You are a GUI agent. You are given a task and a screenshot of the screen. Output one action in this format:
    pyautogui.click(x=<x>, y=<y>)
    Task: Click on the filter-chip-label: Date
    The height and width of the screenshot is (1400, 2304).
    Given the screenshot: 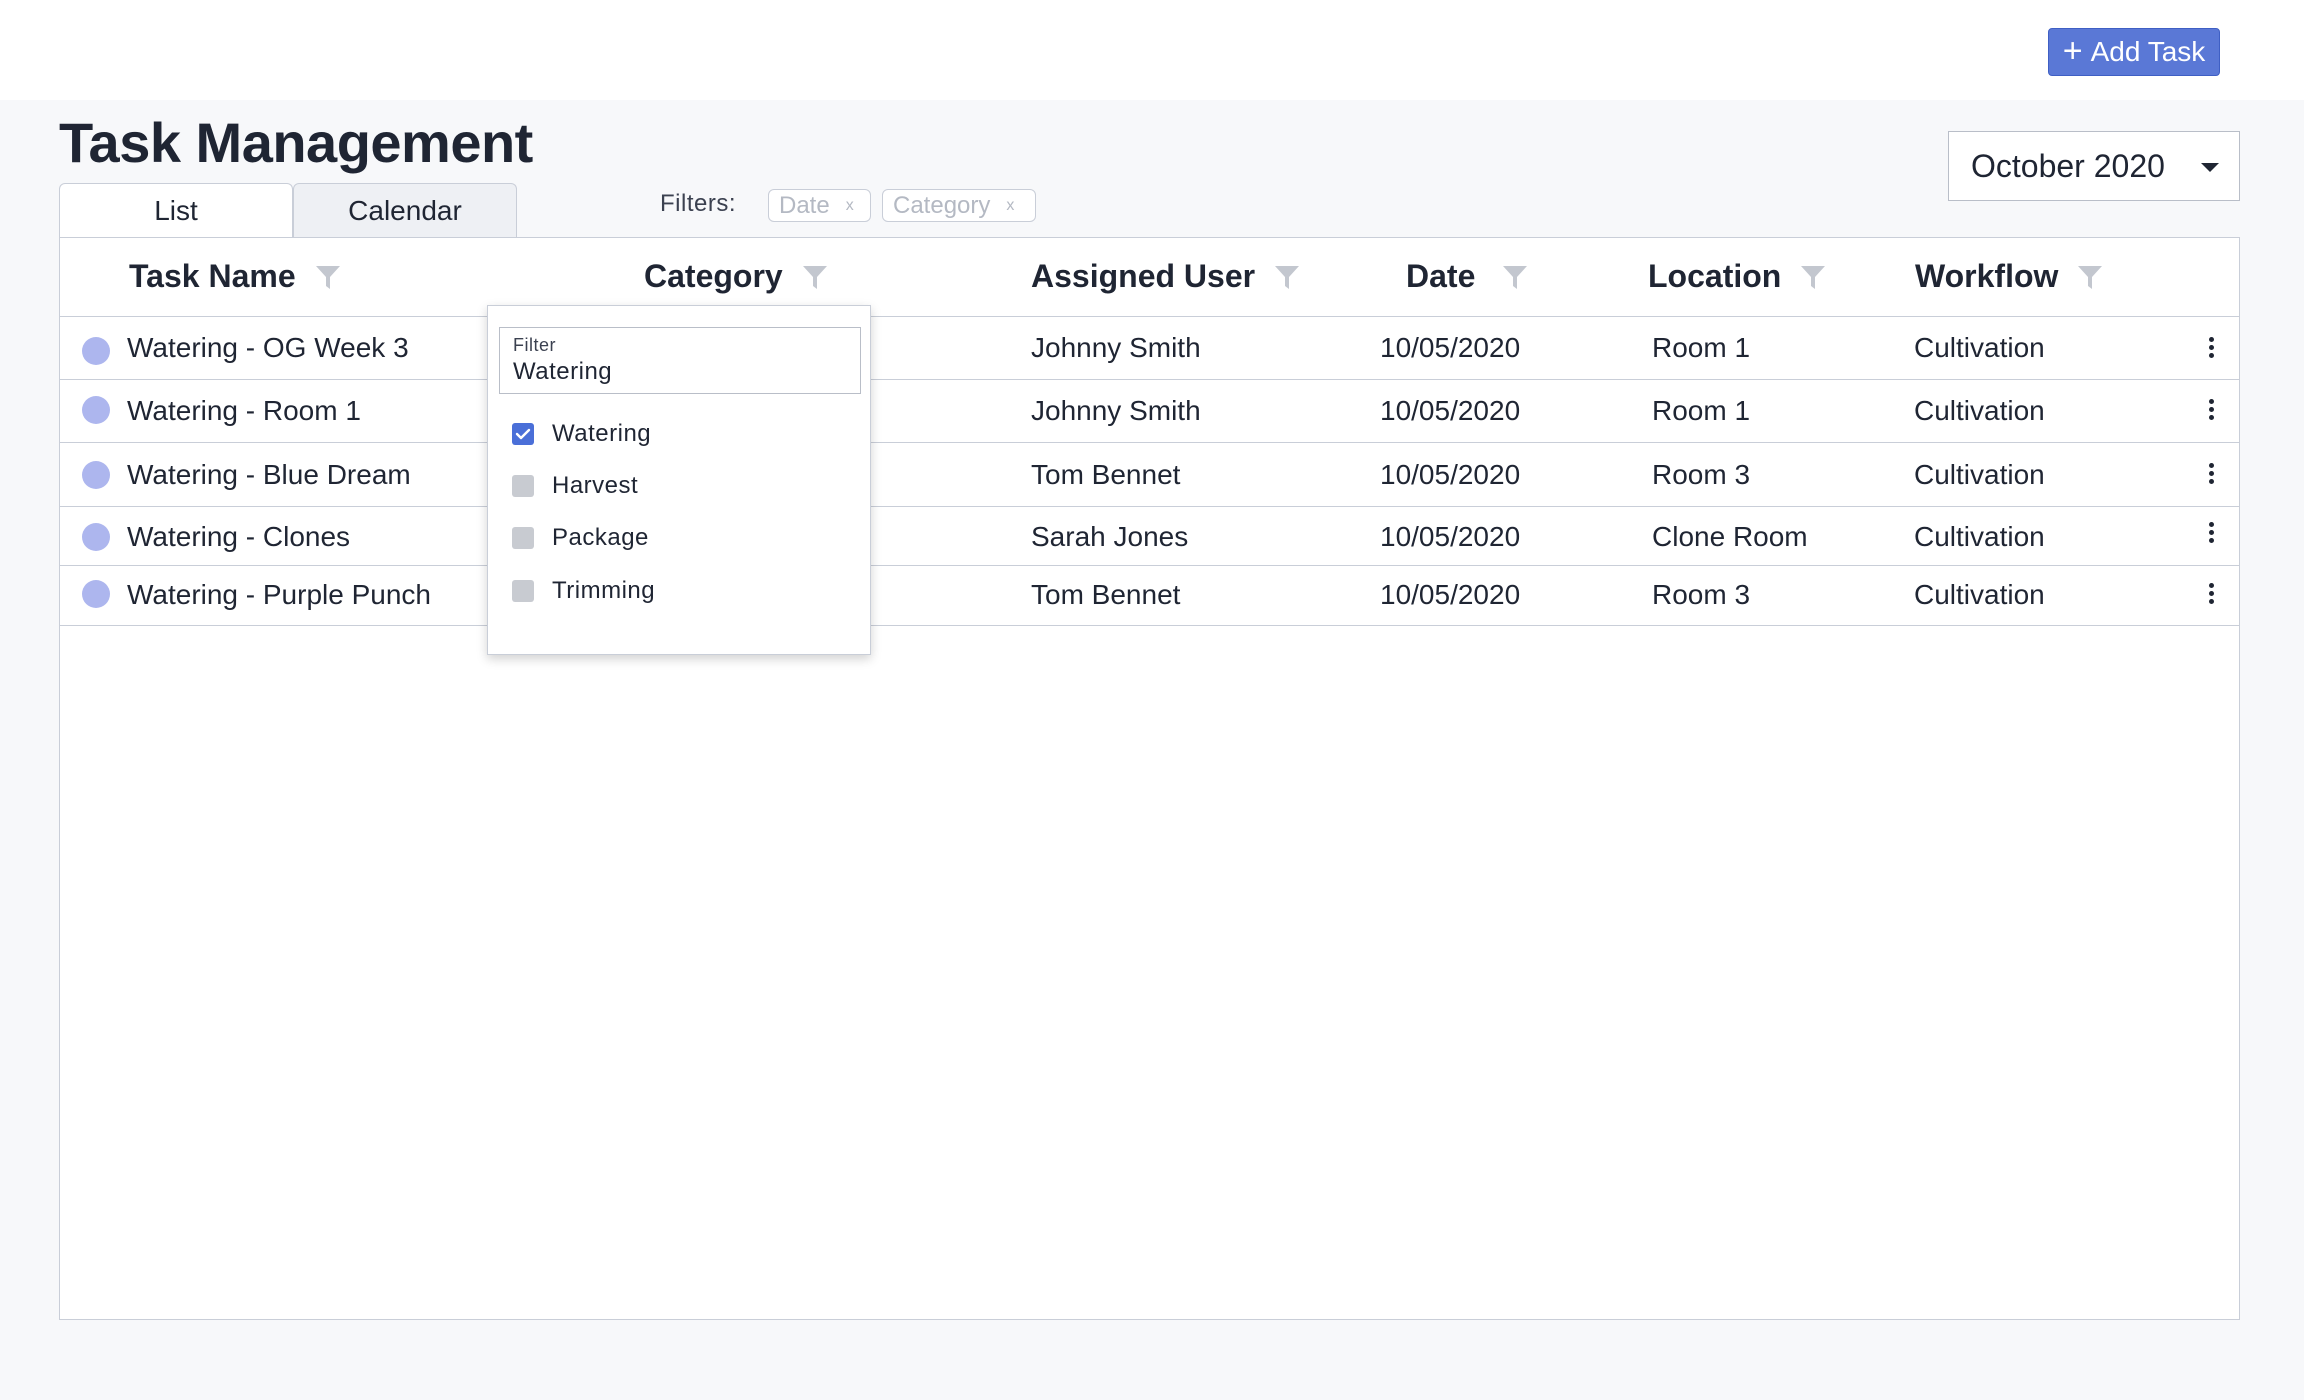 What is the action you would take?
    pyautogui.click(x=804, y=205)
    